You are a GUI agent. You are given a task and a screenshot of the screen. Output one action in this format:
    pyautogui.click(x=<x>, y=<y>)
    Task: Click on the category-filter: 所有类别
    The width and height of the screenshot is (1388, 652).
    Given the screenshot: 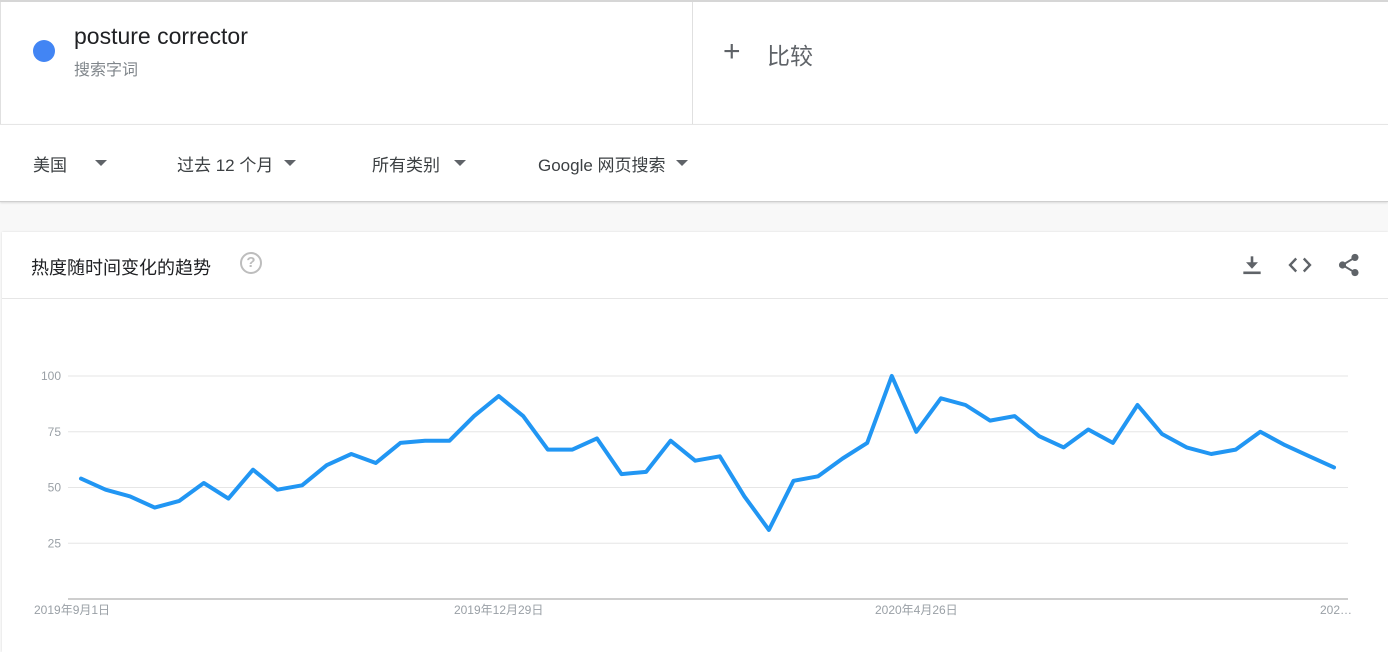 What is the action you would take?
    pyautogui.click(x=419, y=163)
    